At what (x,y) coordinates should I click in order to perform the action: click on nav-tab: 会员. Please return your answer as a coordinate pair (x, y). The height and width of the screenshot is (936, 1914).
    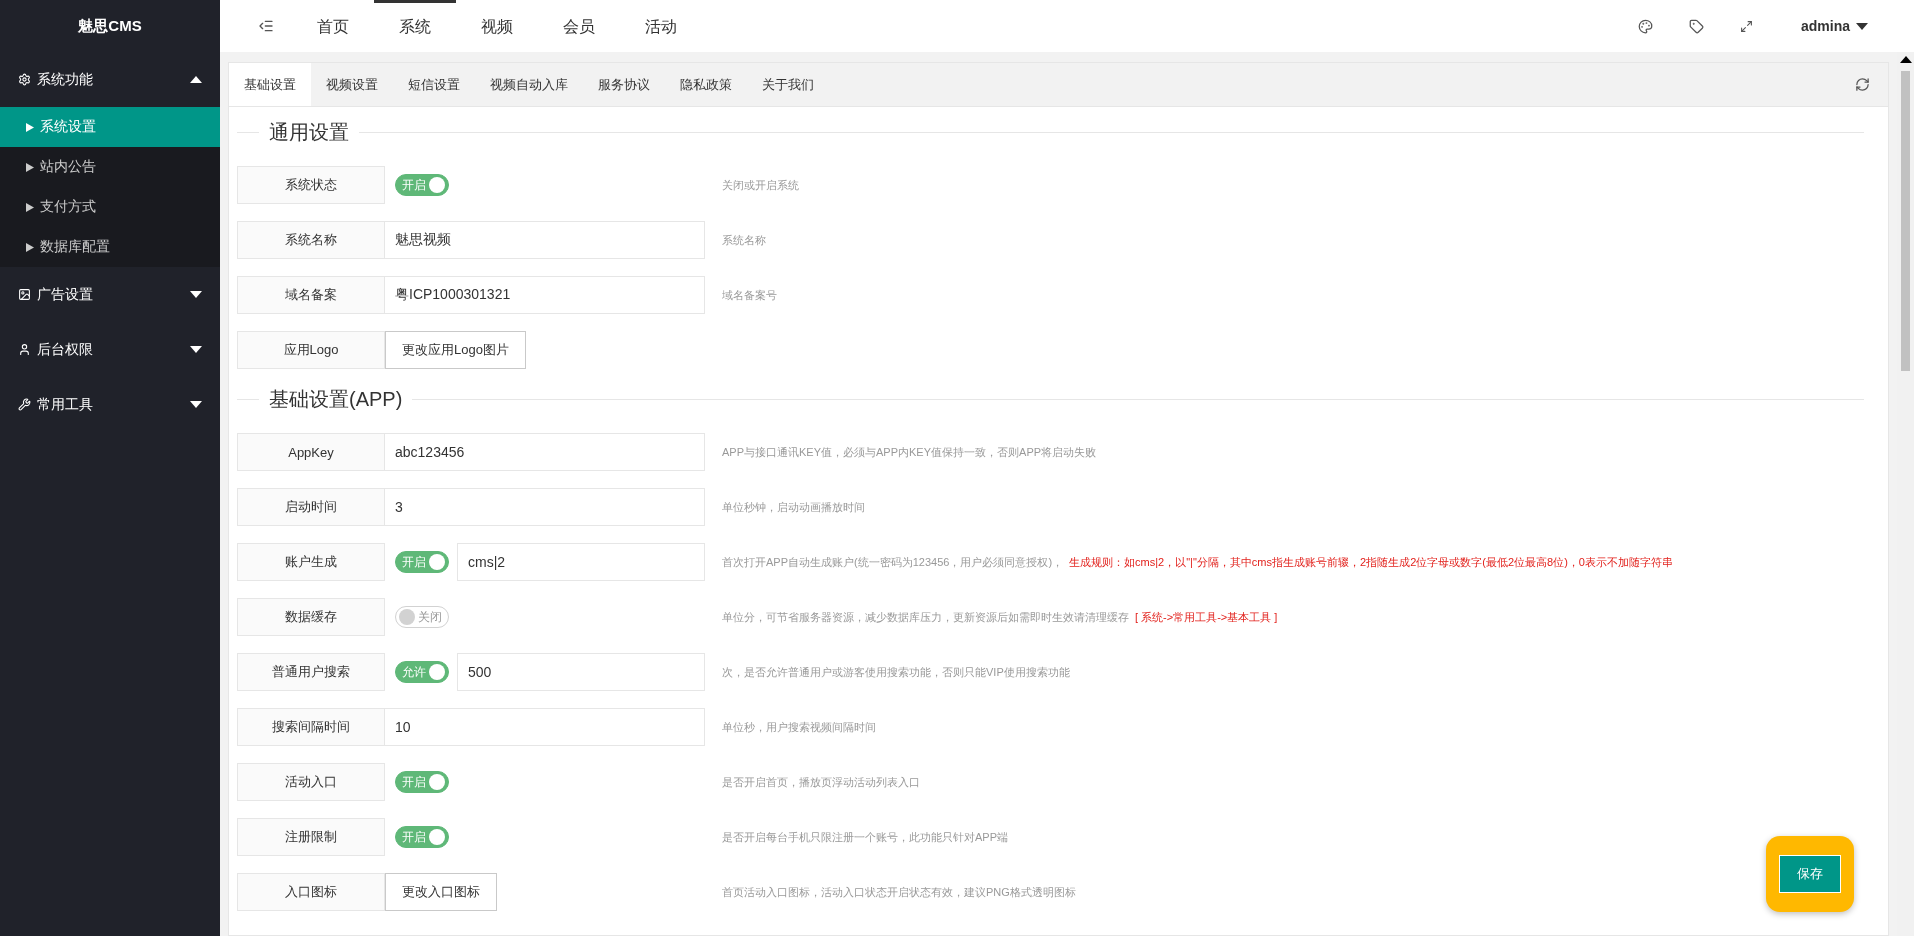
    Looking at the image, I should click on (579, 26).